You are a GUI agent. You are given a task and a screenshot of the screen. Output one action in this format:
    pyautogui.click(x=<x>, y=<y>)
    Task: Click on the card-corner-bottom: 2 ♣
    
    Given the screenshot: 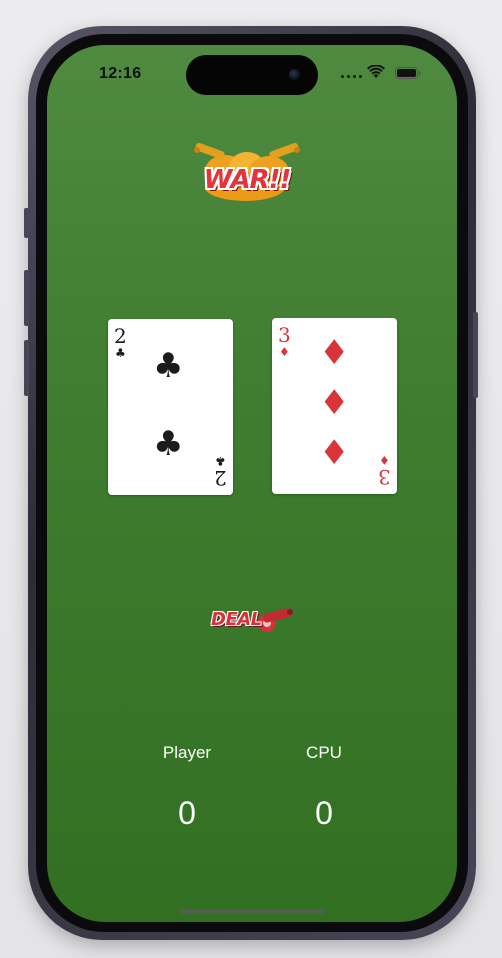 What is the action you would take?
    pyautogui.click(x=220, y=472)
    